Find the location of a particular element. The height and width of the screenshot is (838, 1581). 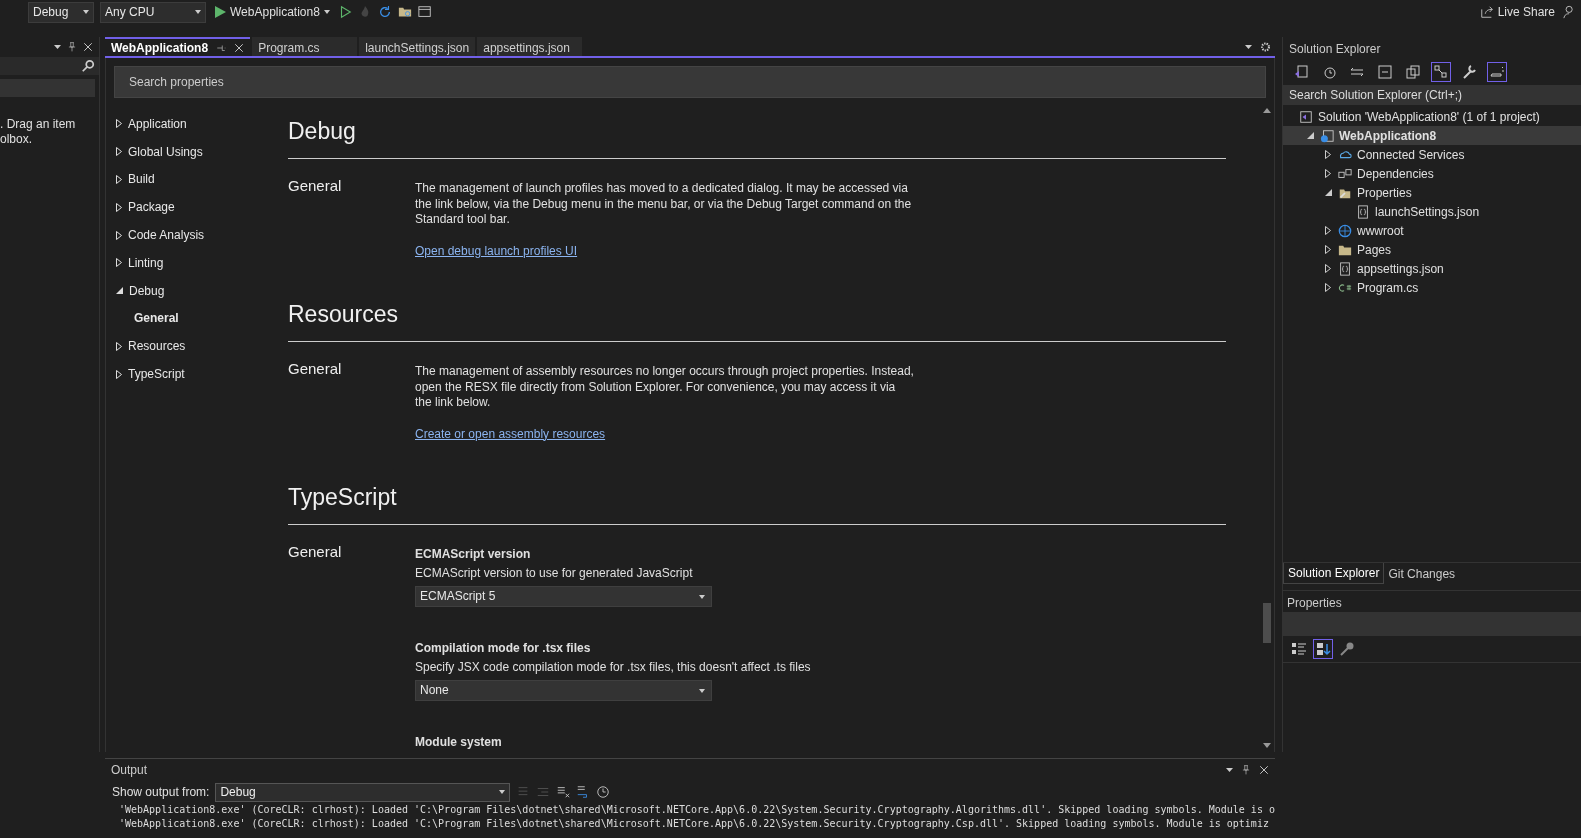

web-project-icon is located at coordinates (1327, 135).